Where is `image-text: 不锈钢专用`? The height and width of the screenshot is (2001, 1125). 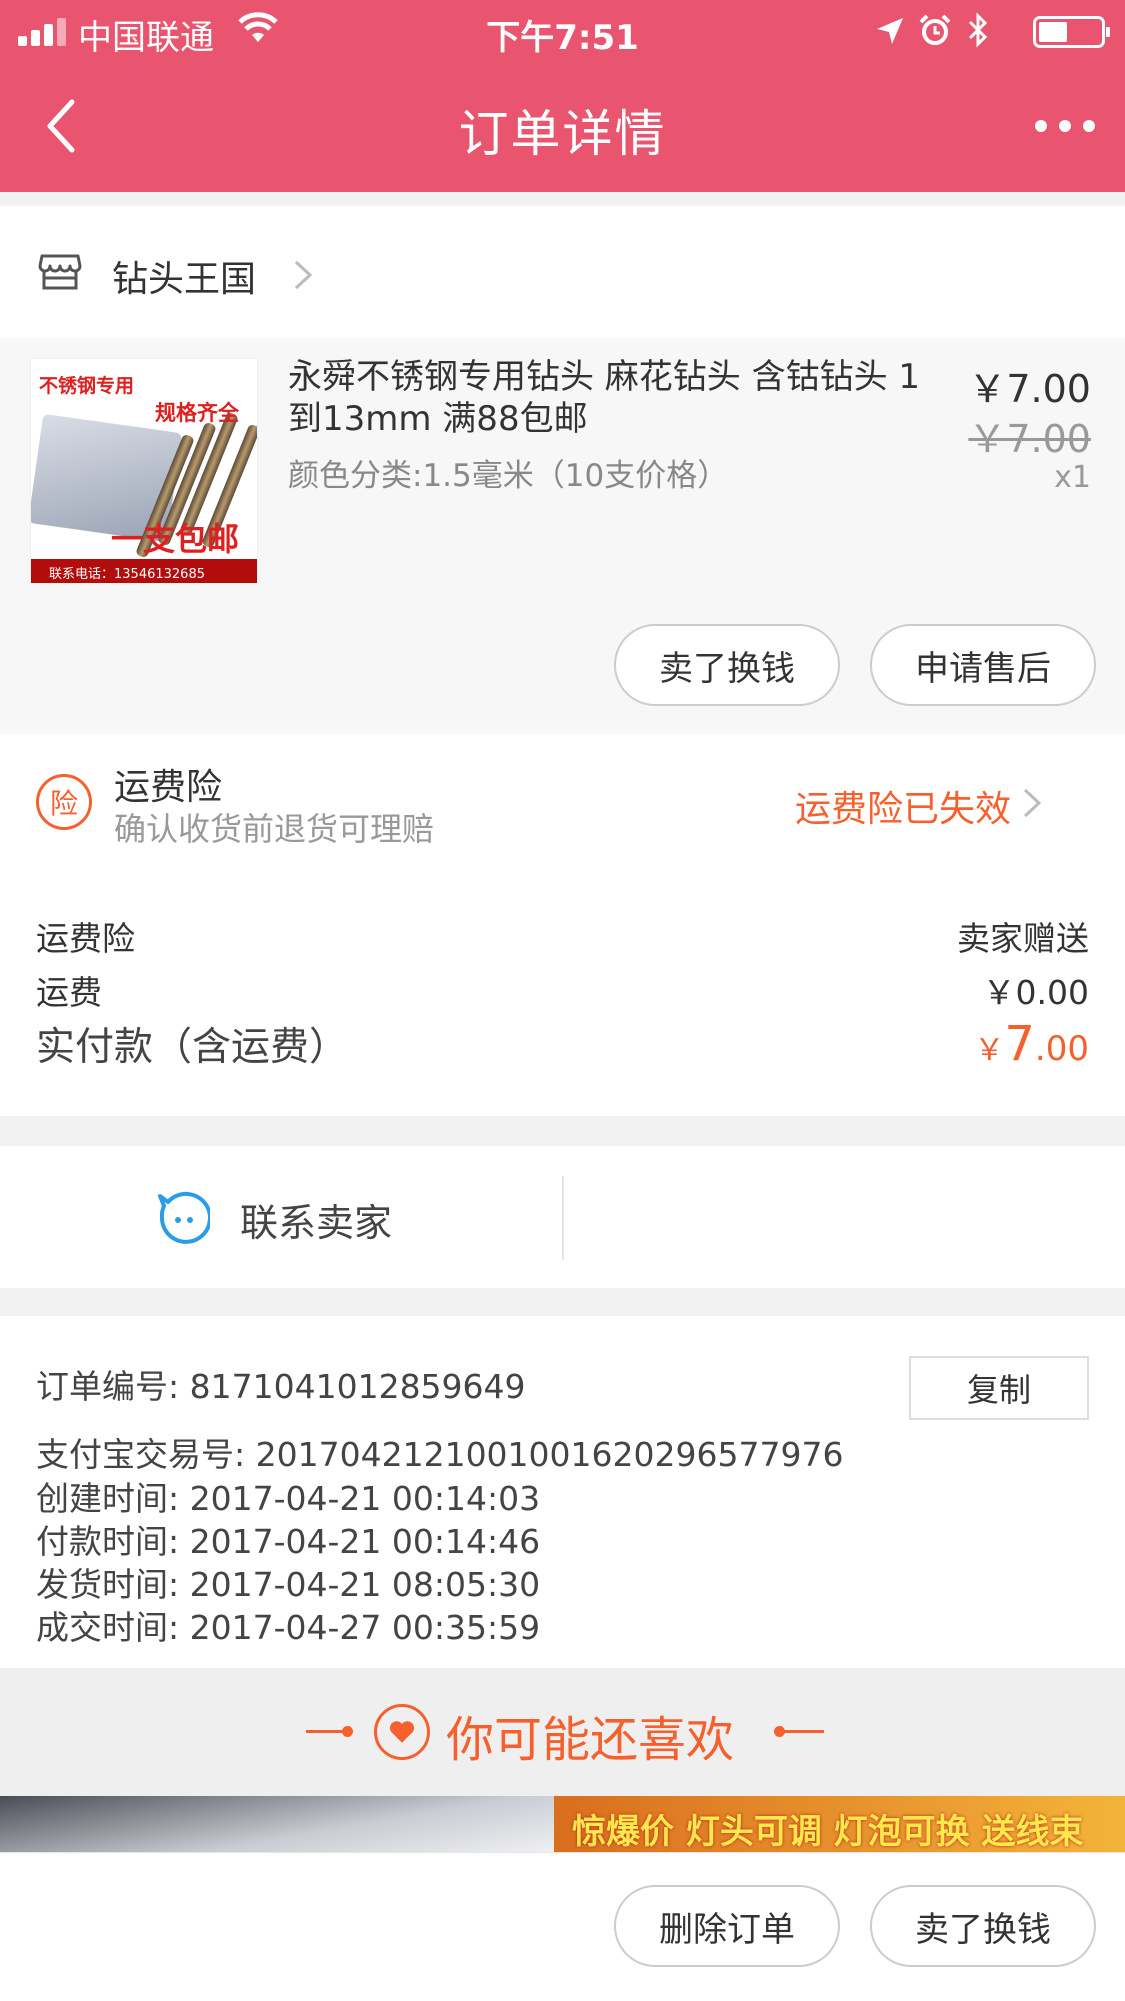 image-text: 不锈钢专用 is located at coordinates (87, 386).